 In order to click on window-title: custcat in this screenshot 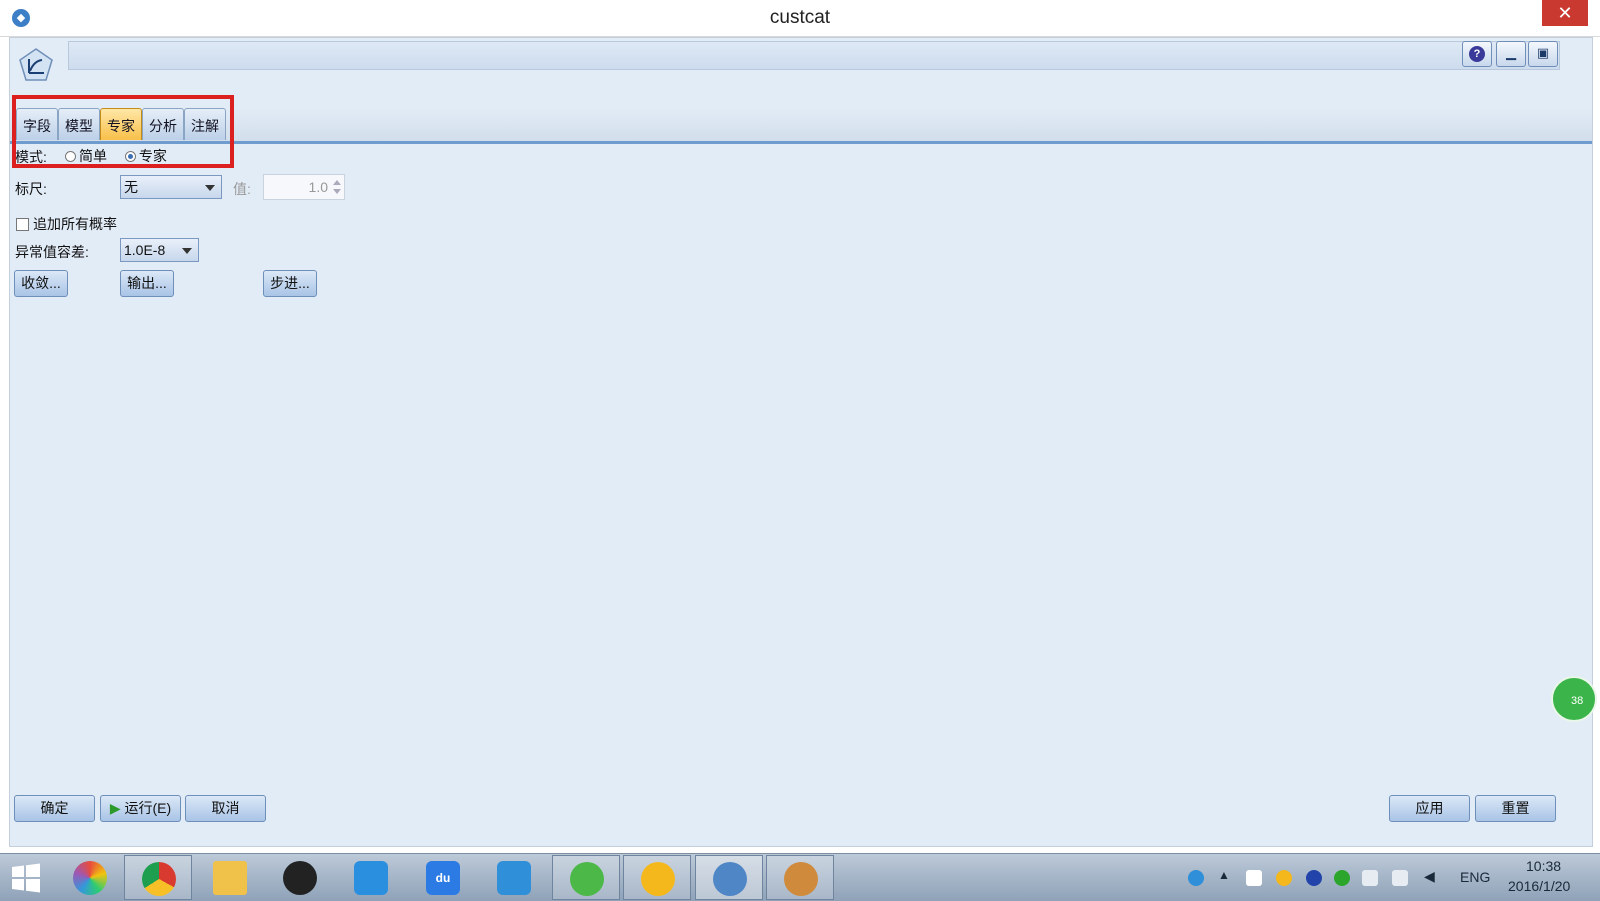, I will do `click(800, 17)`.